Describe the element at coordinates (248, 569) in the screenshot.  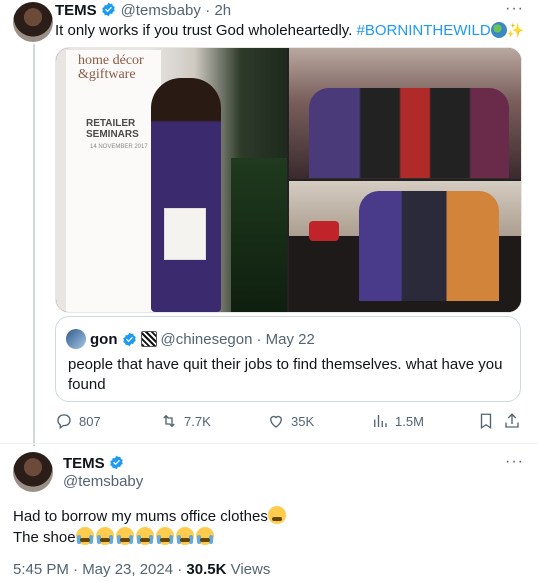
I see `views-label: Views` at that location.